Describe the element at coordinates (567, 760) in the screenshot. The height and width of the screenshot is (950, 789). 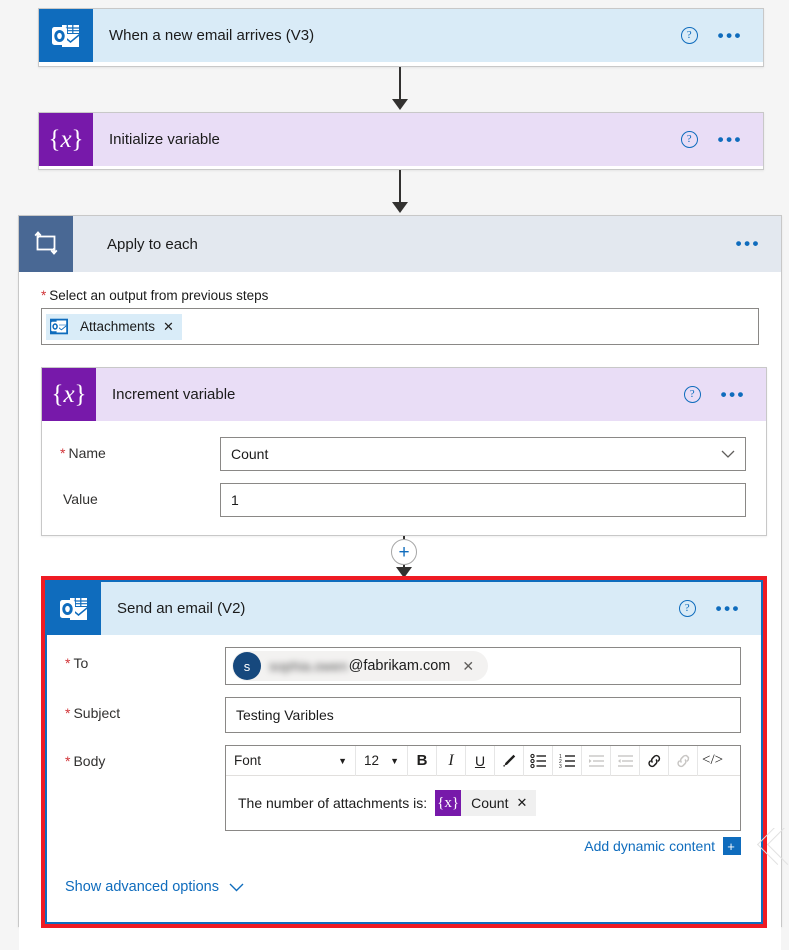
I see `numbered-list-icon: 1 2 3` at that location.